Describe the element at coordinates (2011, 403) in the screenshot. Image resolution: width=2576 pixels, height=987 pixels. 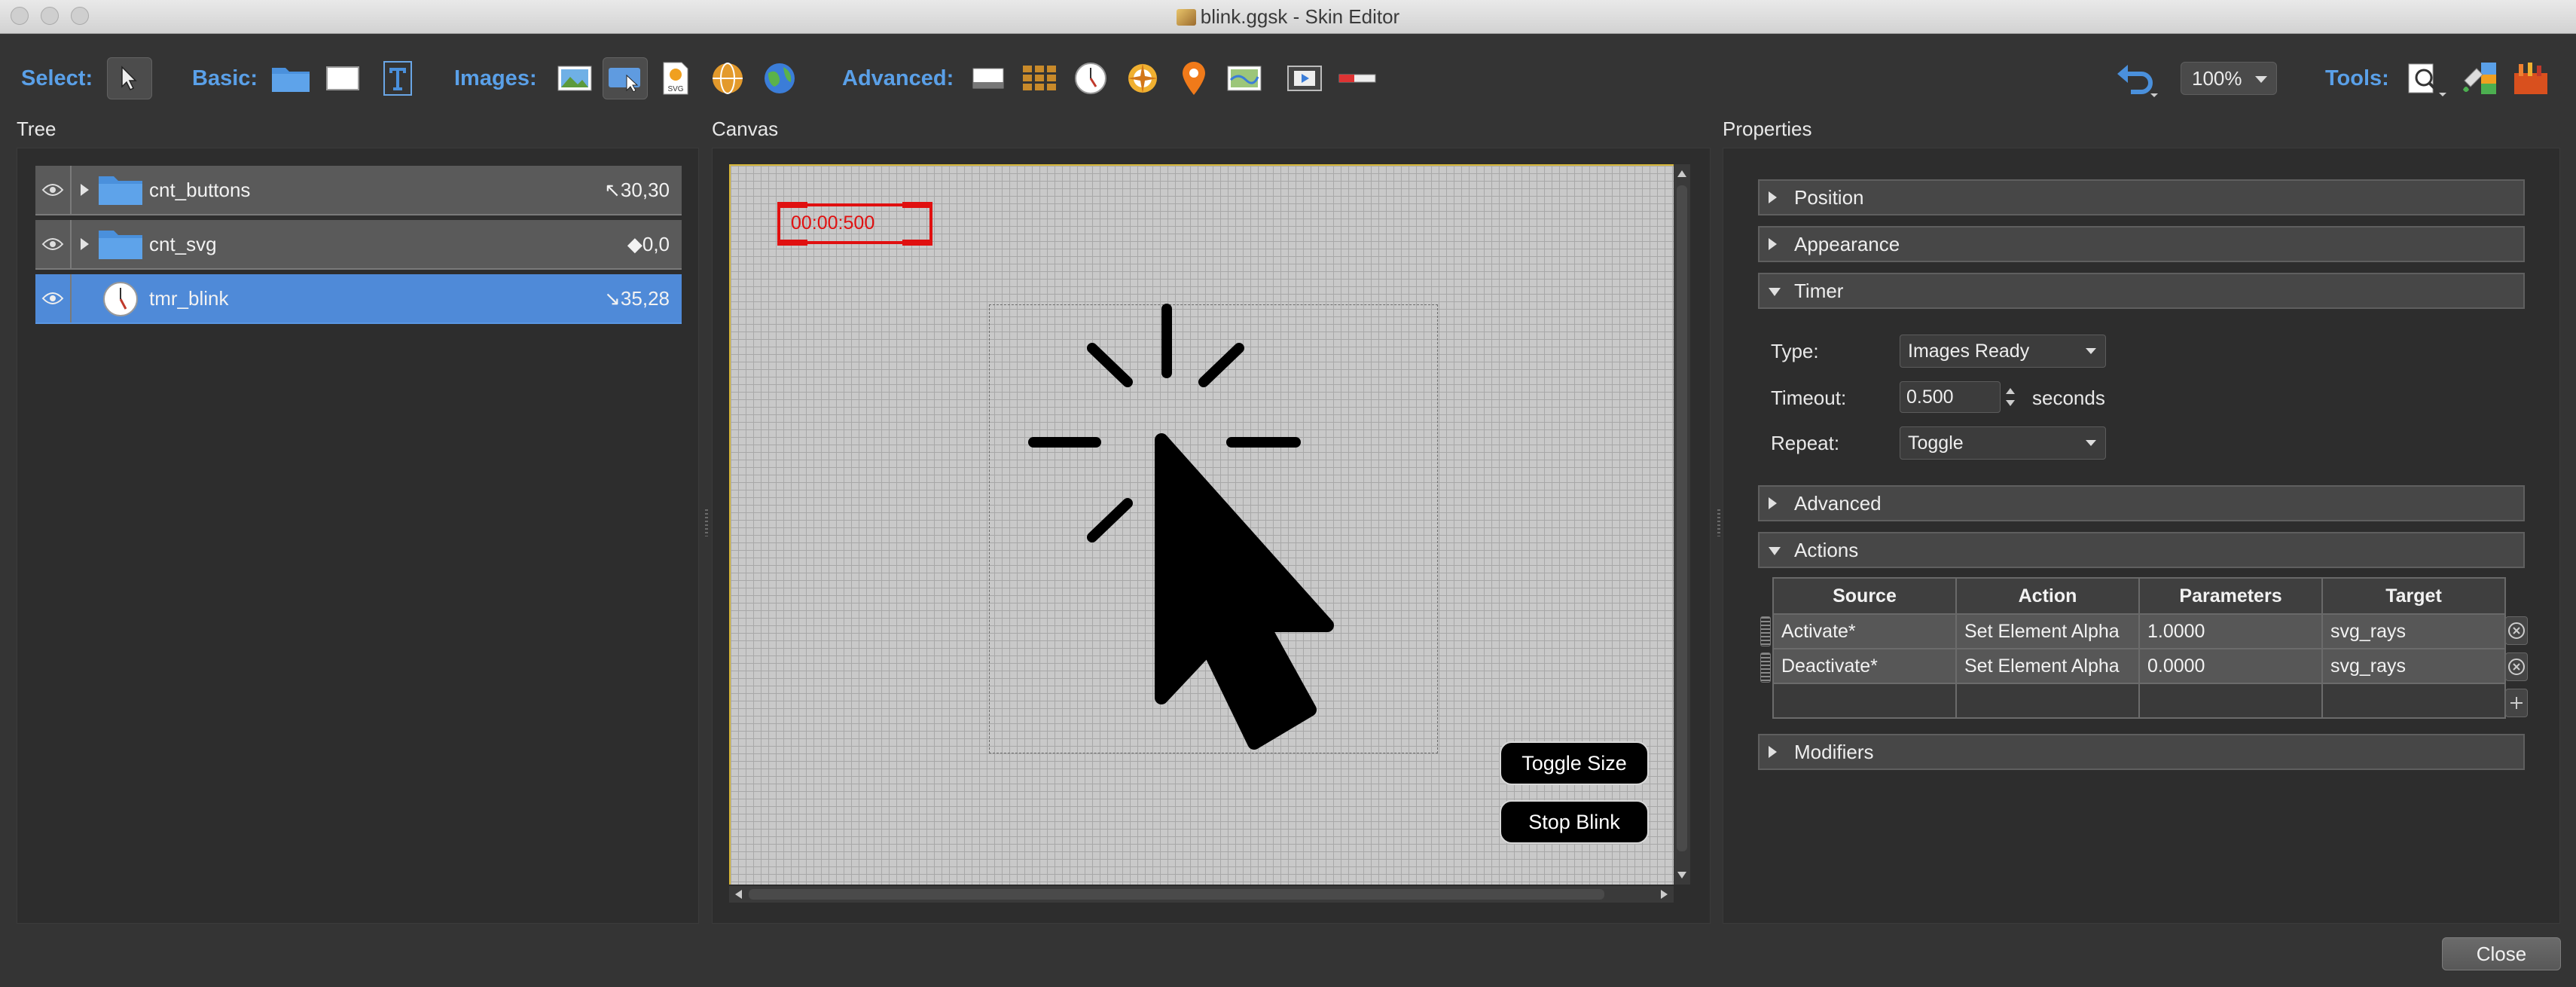
I see `step-down-icon` at that location.